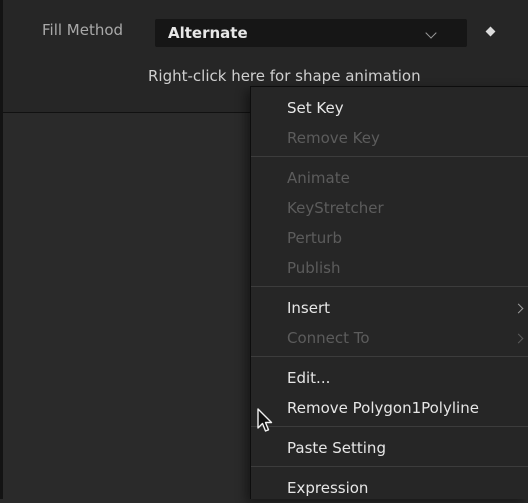  I want to click on fill-method-label: Fill Method, so click(83, 30).